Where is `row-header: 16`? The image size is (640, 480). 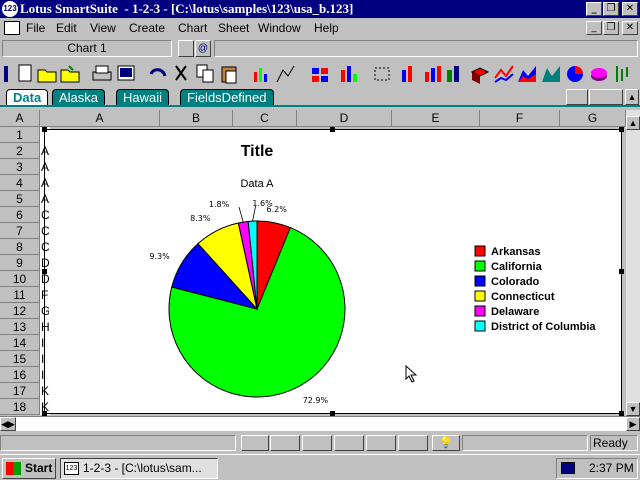 row-header: 16 is located at coordinates (20, 375).